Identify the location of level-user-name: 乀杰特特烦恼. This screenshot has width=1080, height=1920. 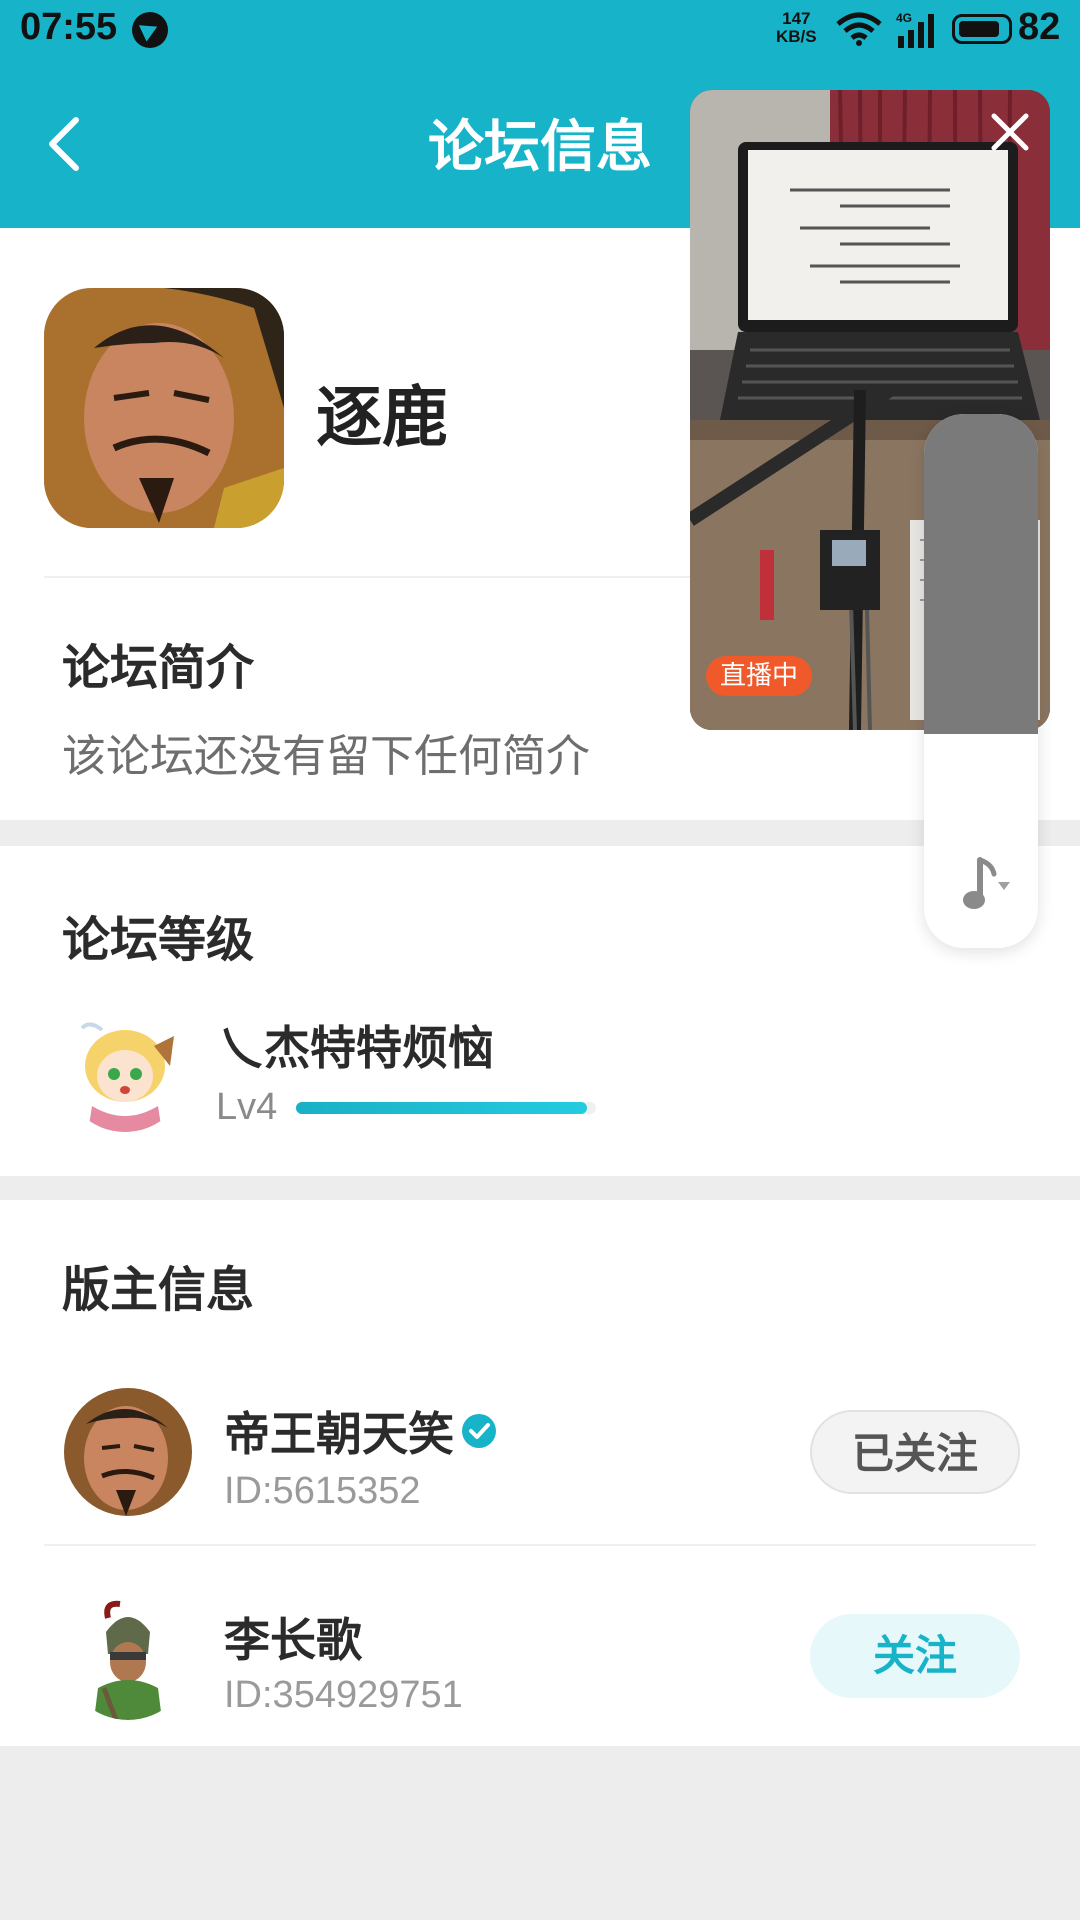
(356, 1048).